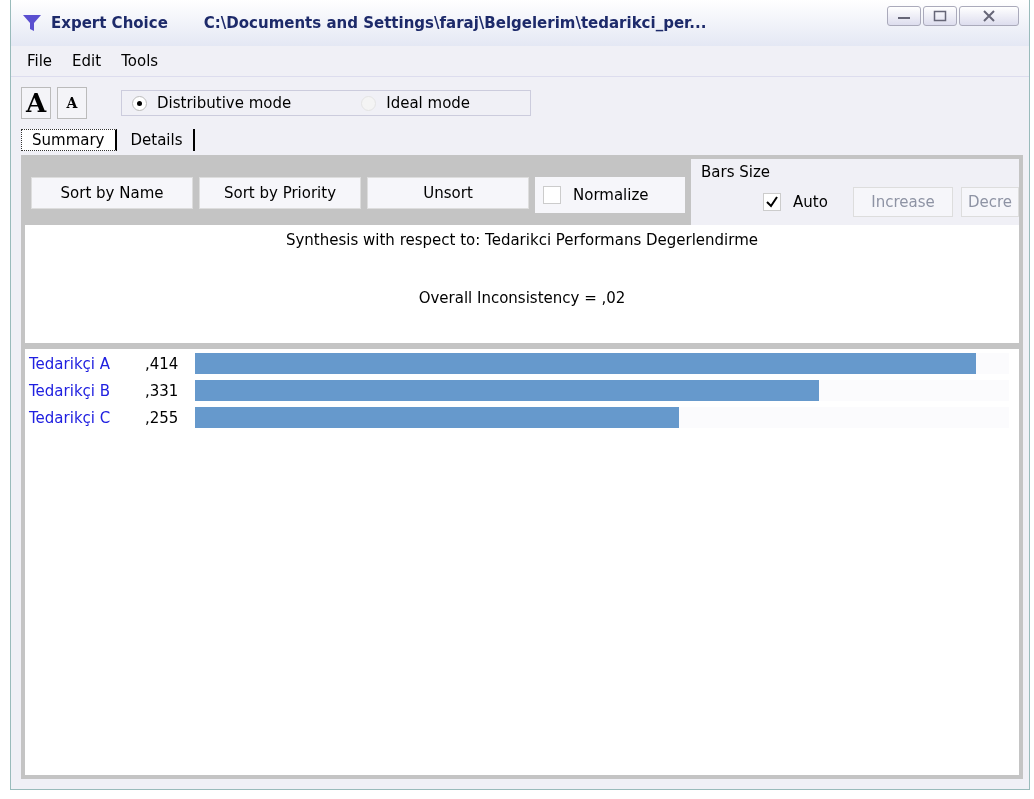 This screenshot has height=799, width=1034. What do you see at coordinates (522, 298) in the screenshot?
I see `inconsistency-text: Overall Inconsistency = ,02` at bounding box center [522, 298].